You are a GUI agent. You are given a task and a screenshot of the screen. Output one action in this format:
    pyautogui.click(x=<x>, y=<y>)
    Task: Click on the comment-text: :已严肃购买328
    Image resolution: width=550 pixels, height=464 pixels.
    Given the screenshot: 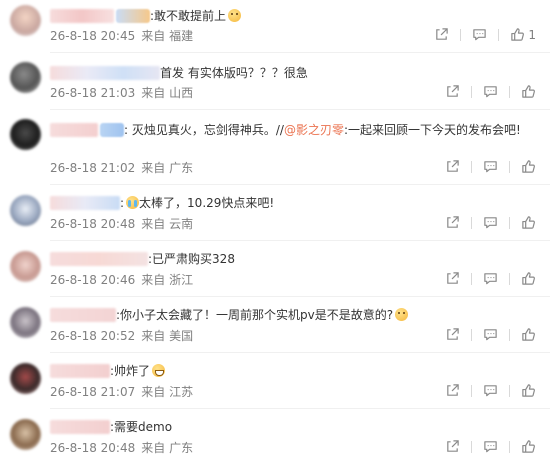 What is the action you would take?
    pyautogui.click(x=295, y=259)
    